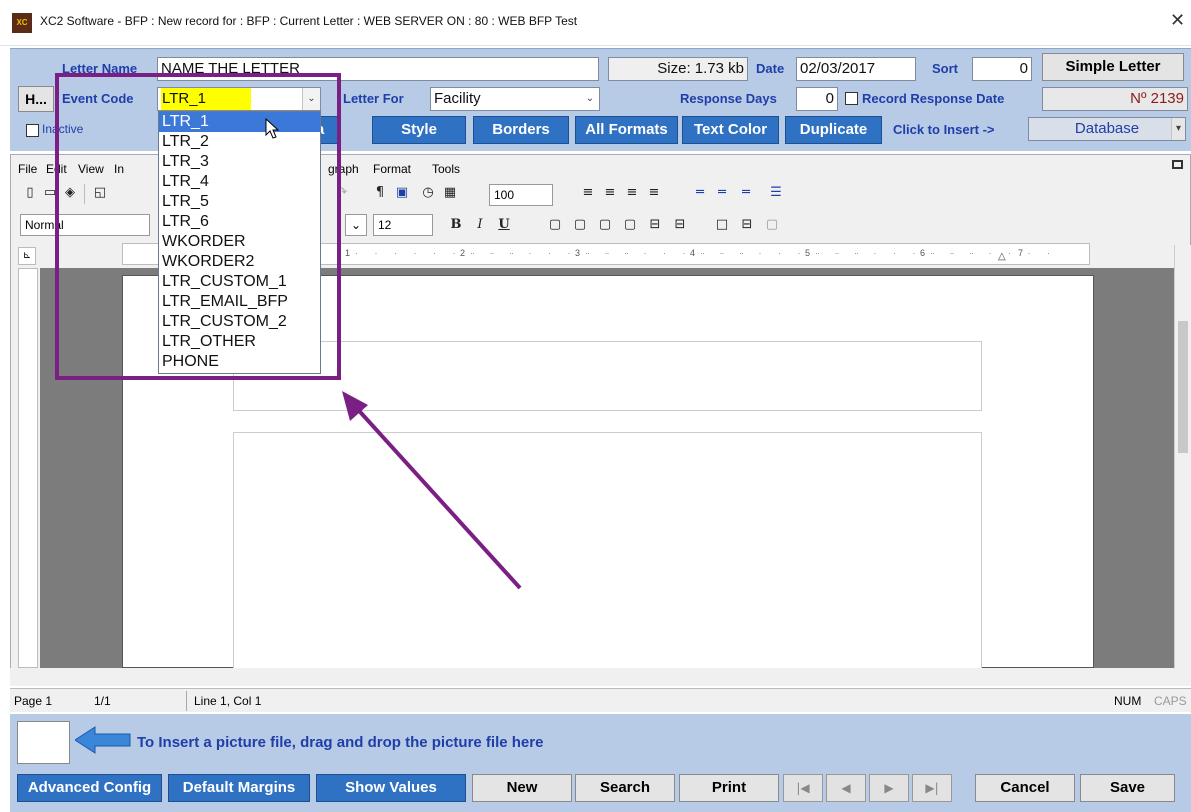 This screenshot has width=1191, height=812. What do you see at coordinates (27, 256) in the screenshot?
I see `tab-stop-icon: ⊾` at bounding box center [27, 256].